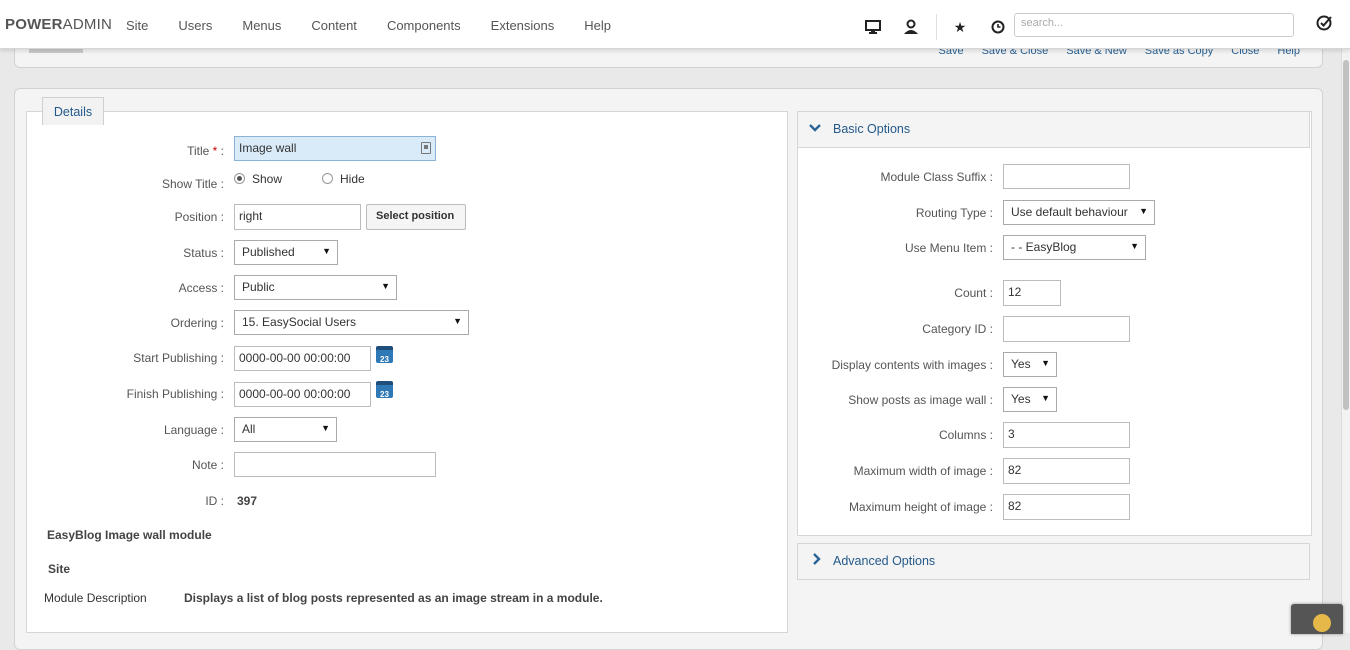 The width and height of the screenshot is (1350, 650). Describe the element at coordinates (1324, 25) in the screenshot. I see `check-clock-icon` at that location.